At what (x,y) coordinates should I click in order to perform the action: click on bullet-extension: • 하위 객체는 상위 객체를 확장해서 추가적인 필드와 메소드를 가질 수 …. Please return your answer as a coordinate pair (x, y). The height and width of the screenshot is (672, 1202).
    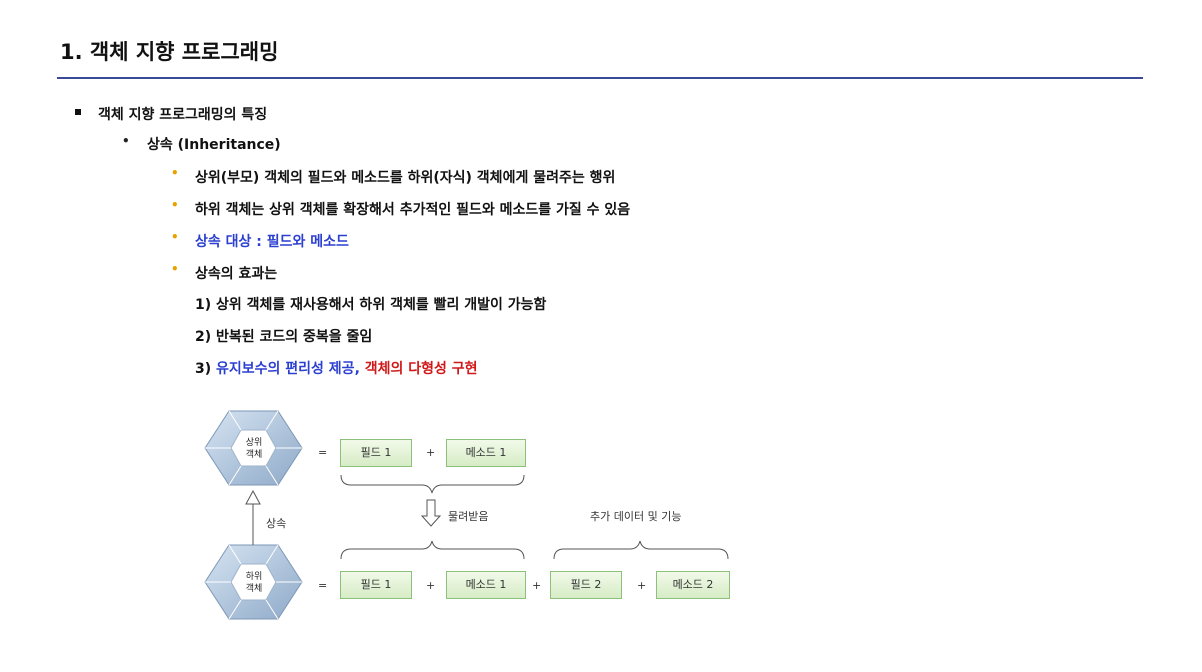
    Looking at the image, I should click on (401, 208).